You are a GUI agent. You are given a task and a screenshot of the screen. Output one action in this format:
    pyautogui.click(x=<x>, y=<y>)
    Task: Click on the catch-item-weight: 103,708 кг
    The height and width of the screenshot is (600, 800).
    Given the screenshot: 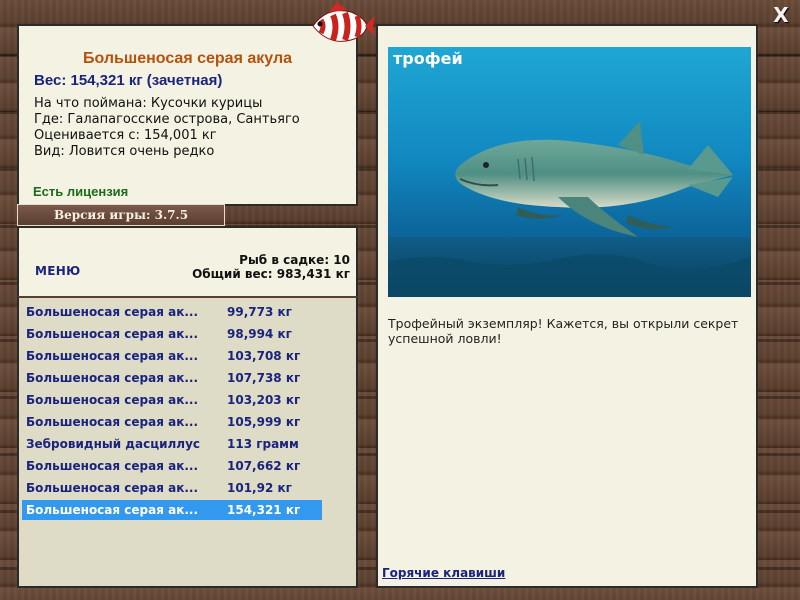 What is the action you would take?
    pyautogui.click(x=264, y=356)
    